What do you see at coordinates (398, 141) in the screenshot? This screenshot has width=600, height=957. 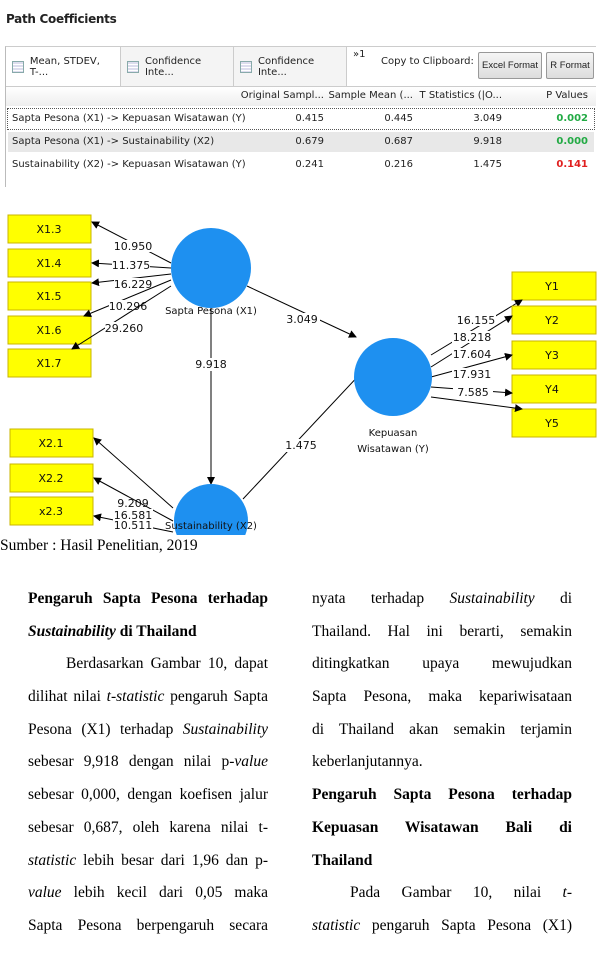 I see `cell-mean: 0.687` at bounding box center [398, 141].